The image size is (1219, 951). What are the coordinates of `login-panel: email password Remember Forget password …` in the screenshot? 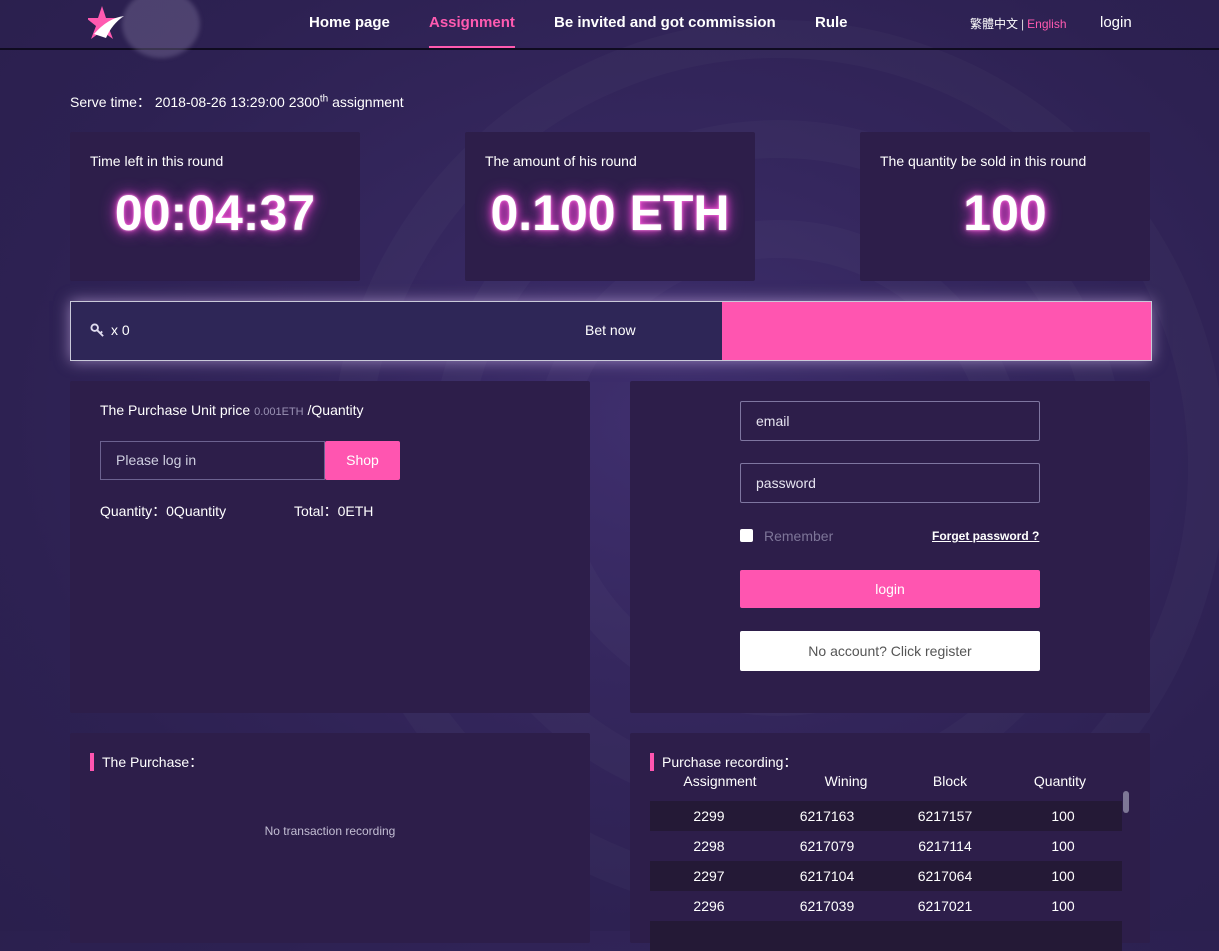 It's located at (890, 547).